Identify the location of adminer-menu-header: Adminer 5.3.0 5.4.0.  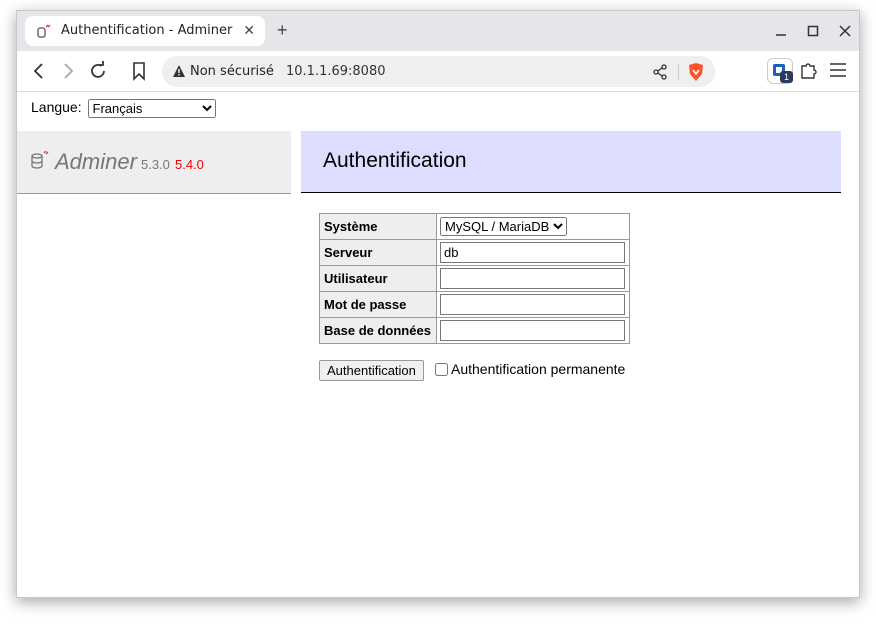
(154, 162).